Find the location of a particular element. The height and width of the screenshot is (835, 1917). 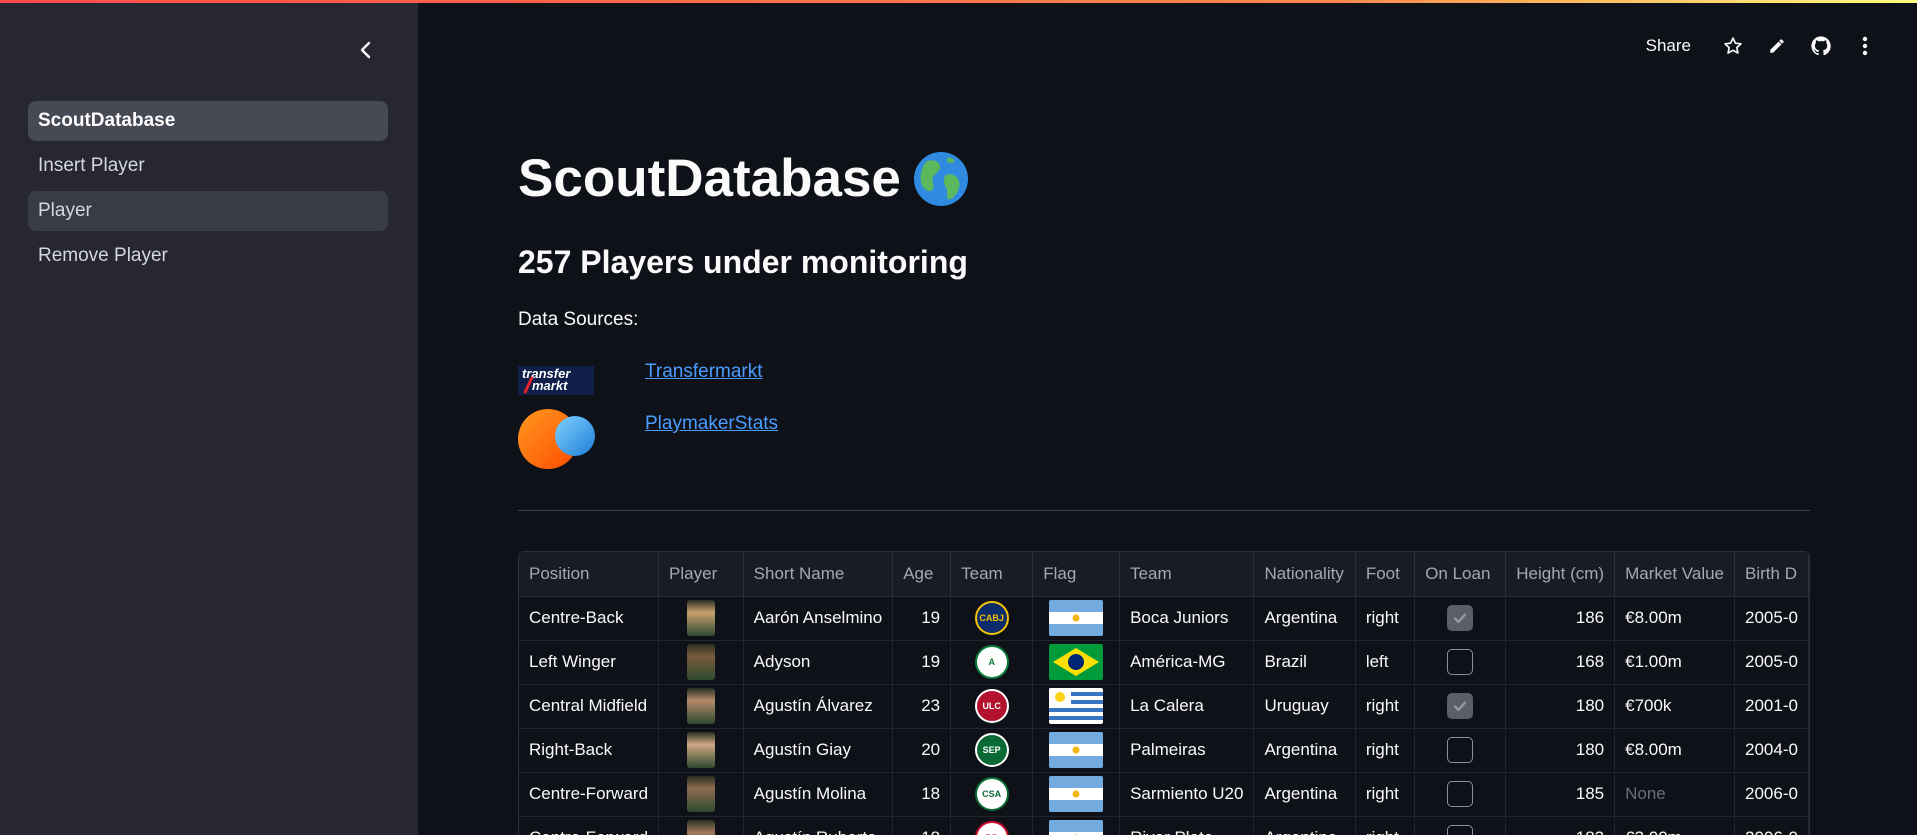

cell-birth-date: 2004-0 is located at coordinates (1771, 750).